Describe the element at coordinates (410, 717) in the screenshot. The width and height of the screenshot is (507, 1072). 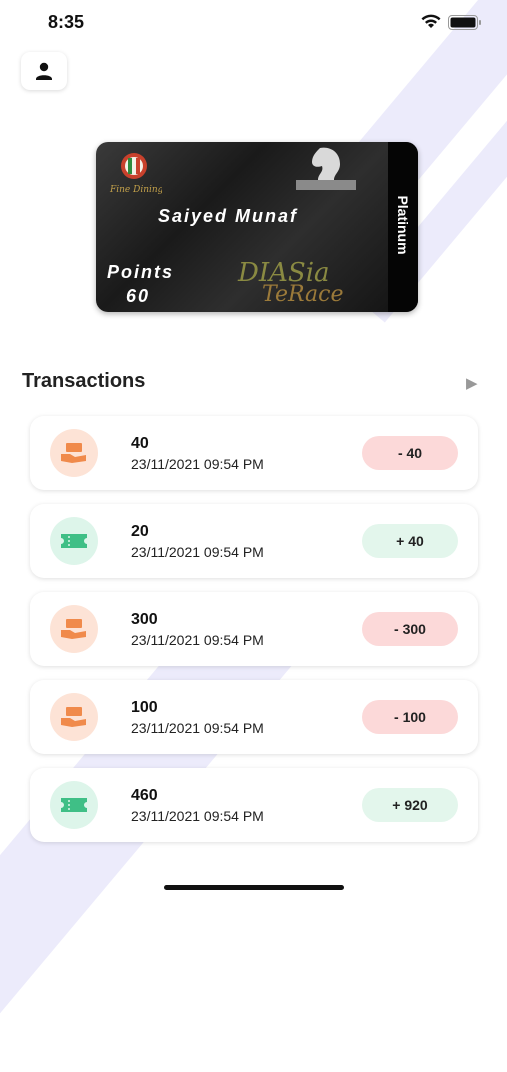
I see `transaction-points-badge: - 100` at that location.